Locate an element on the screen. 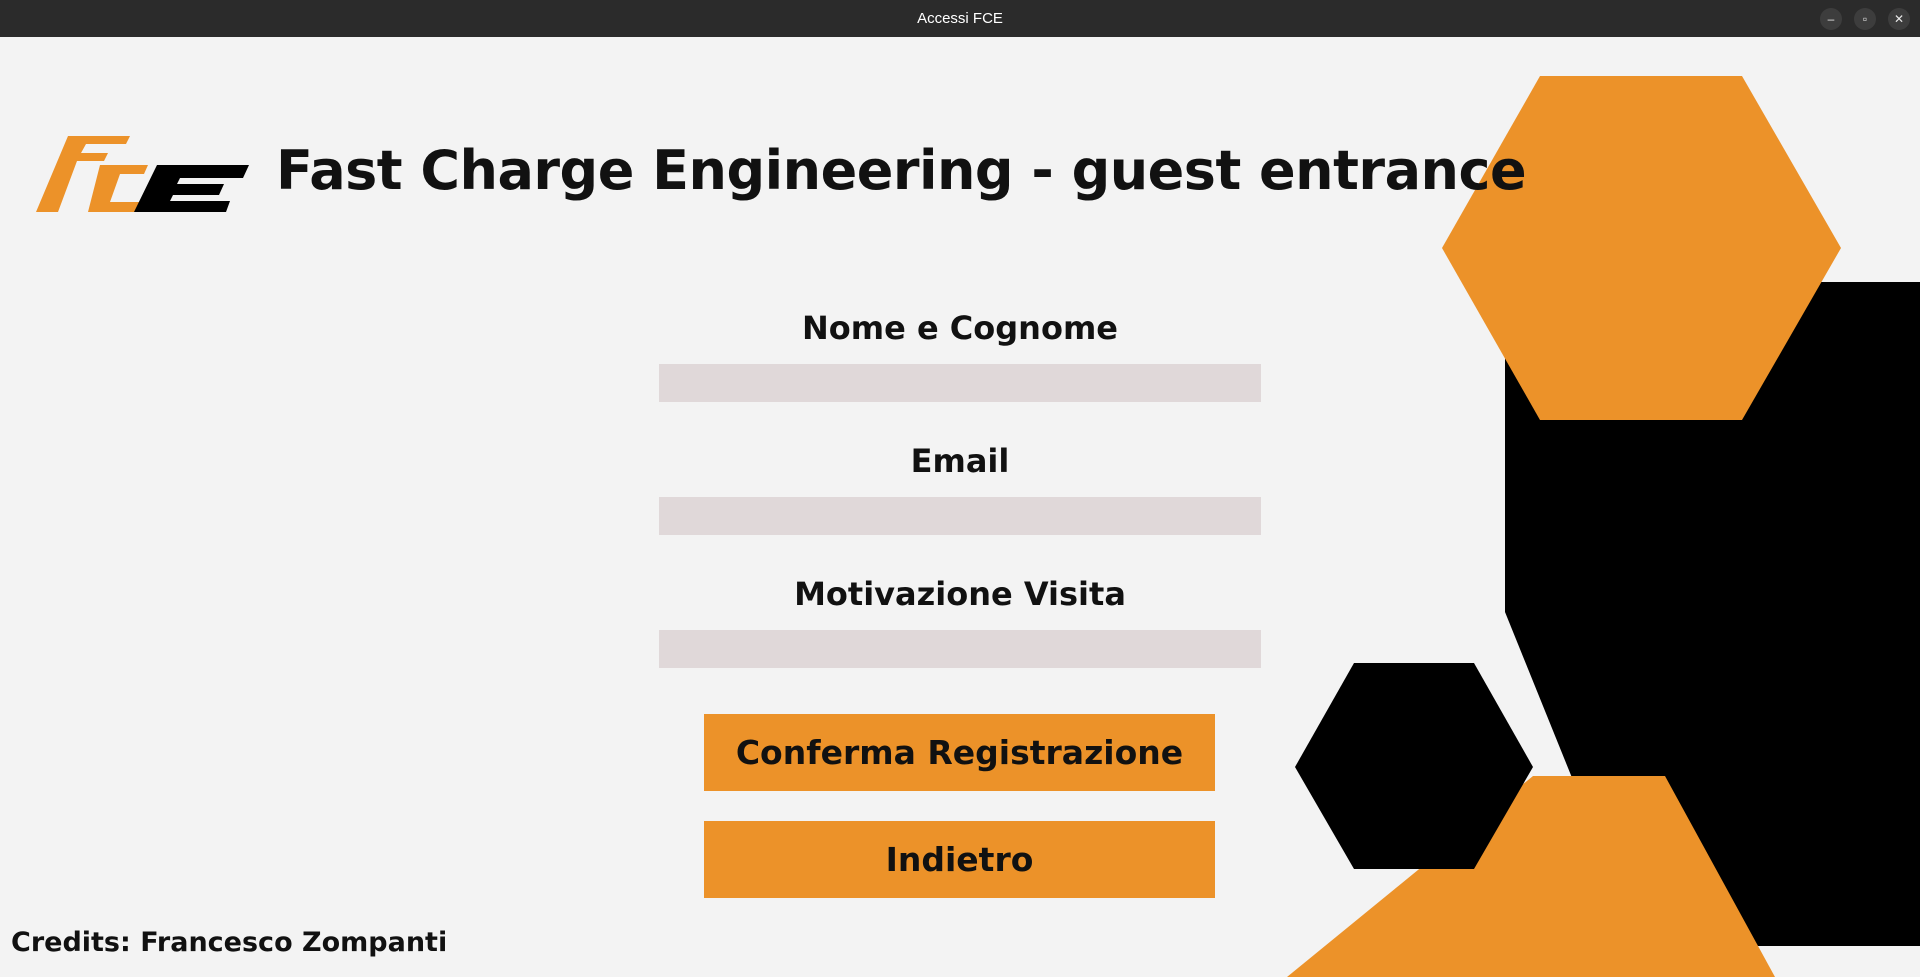 The image size is (1920, 977). email-label: Email is located at coordinates (960, 461).